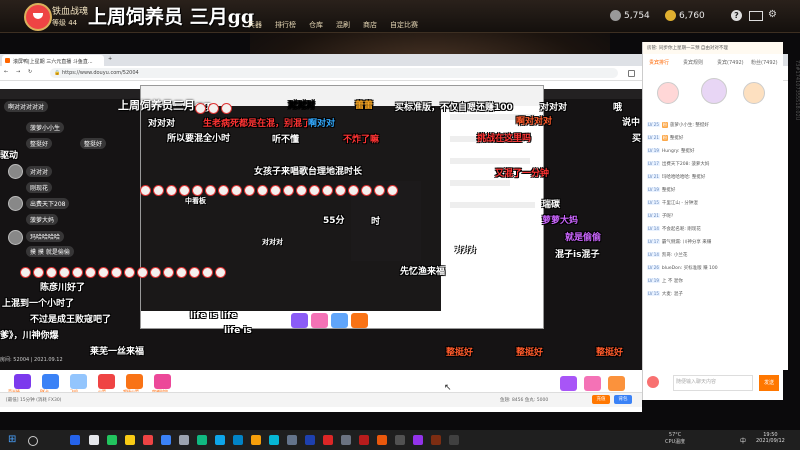 Image resolution: width=800 pixels, height=450 pixels. Describe the element at coordinates (560, 221) in the screenshot. I see `danmaku: 萝萝大妈` at that location.